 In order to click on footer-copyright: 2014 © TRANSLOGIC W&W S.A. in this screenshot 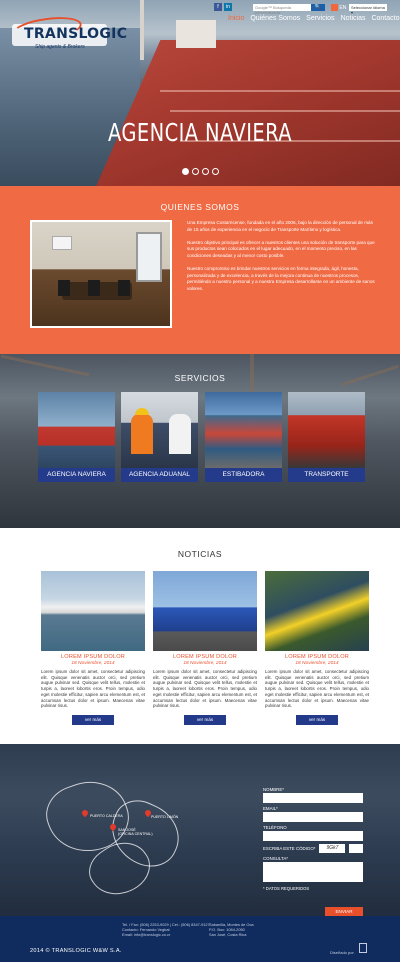, I will do `click(76, 951)`.